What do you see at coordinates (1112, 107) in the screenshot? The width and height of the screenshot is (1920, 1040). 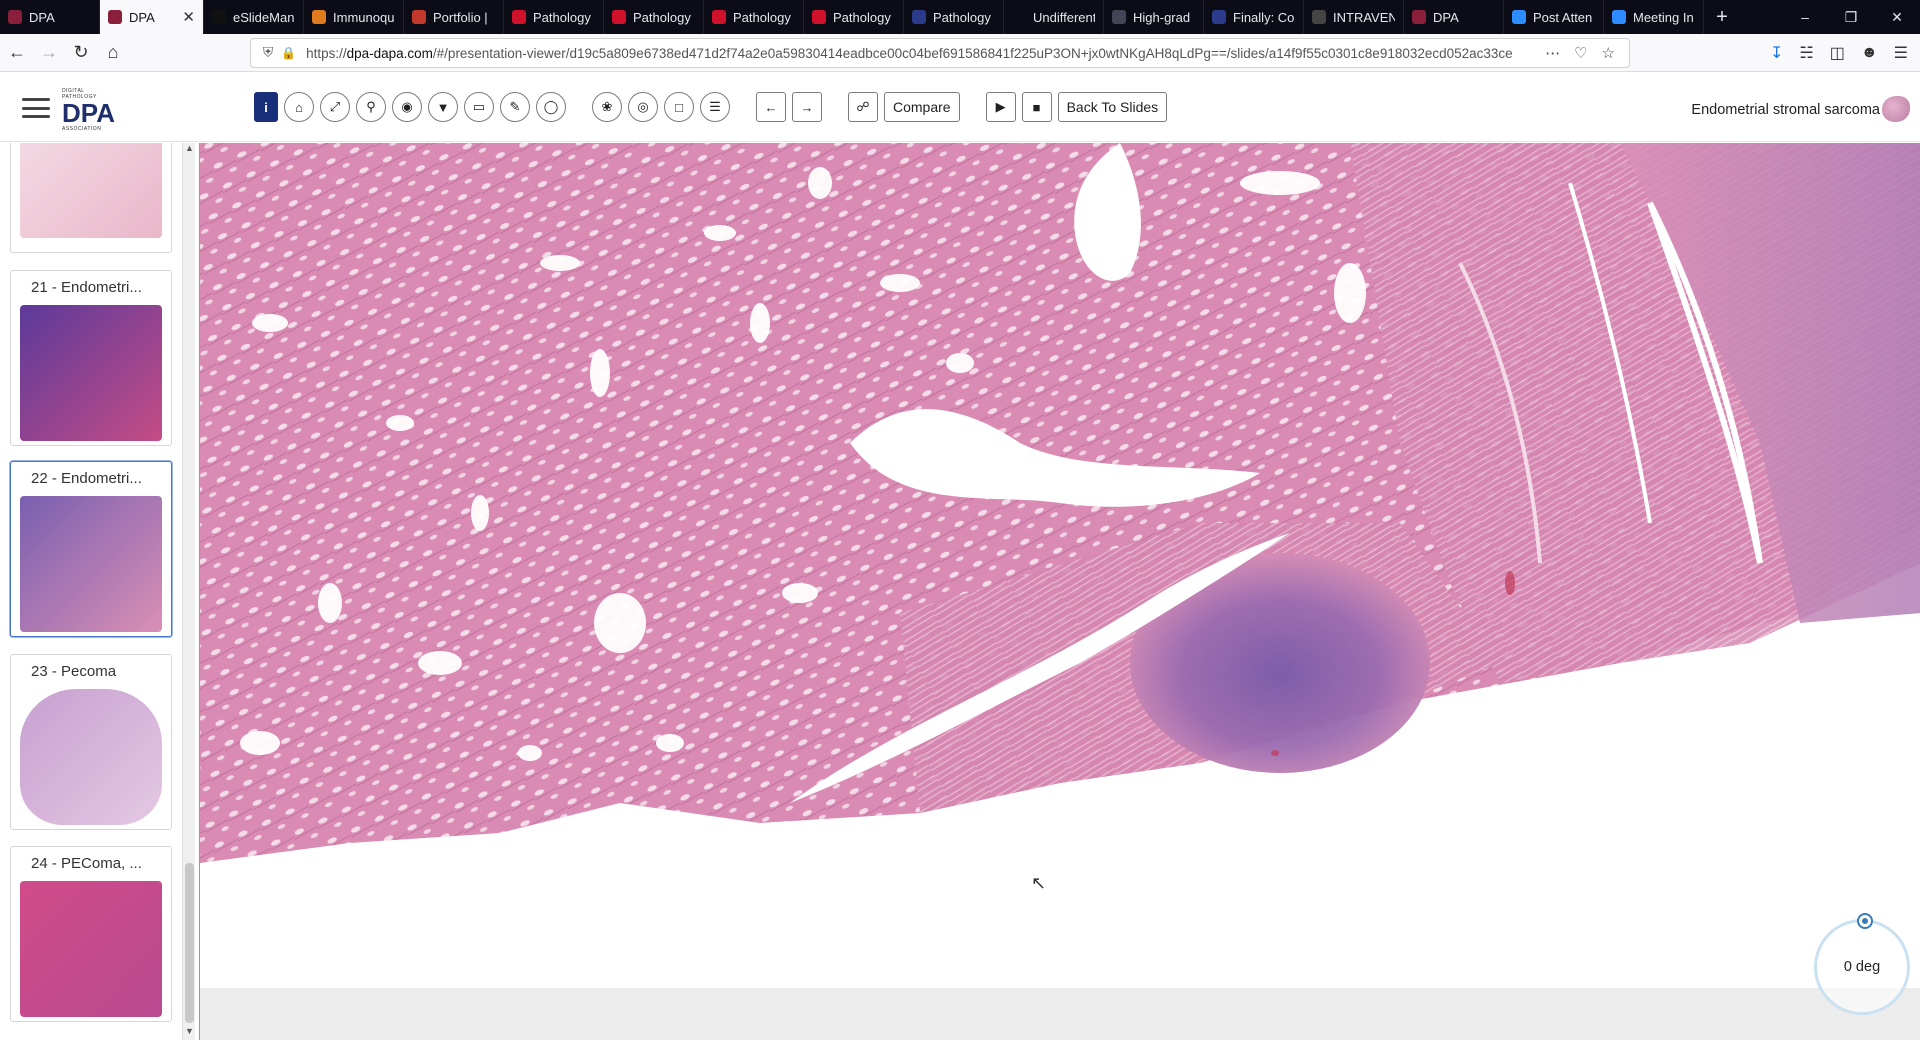 I see `back-to-slides-button: Back To Slides` at bounding box center [1112, 107].